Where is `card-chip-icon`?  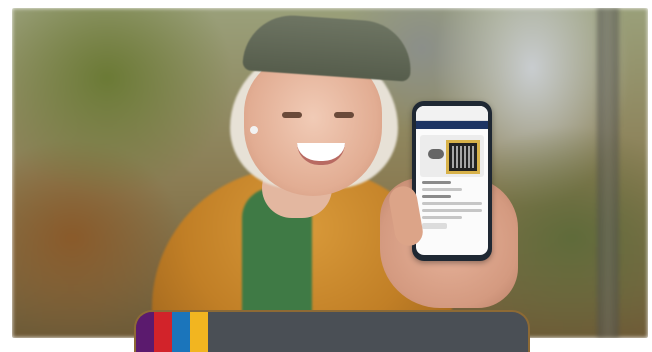
card-chip-icon is located at coordinates (436, 154).